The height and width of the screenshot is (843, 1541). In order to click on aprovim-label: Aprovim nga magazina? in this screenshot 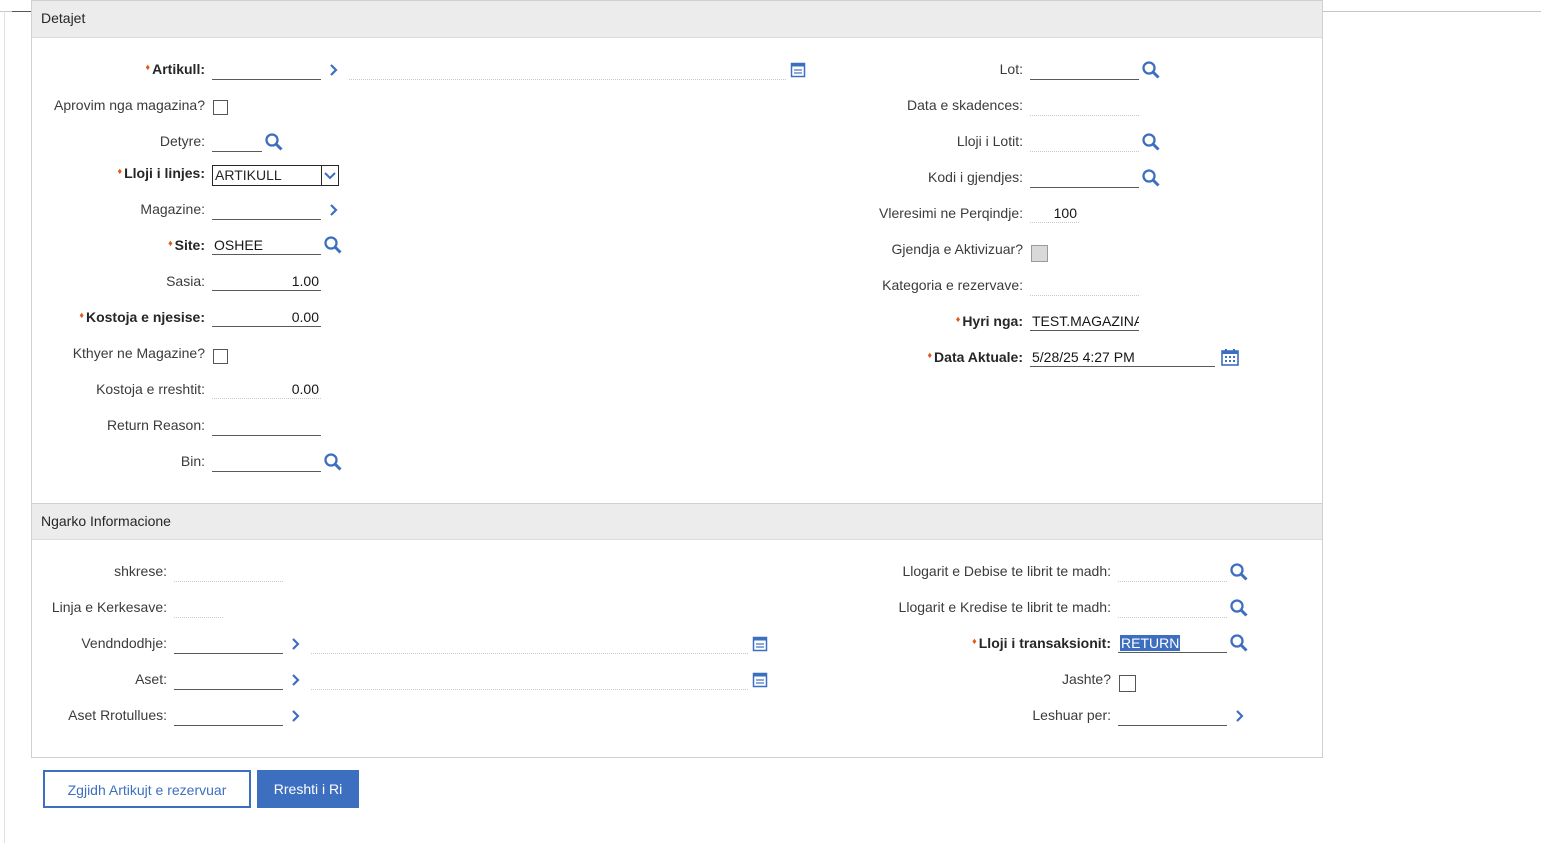, I will do `click(129, 105)`.